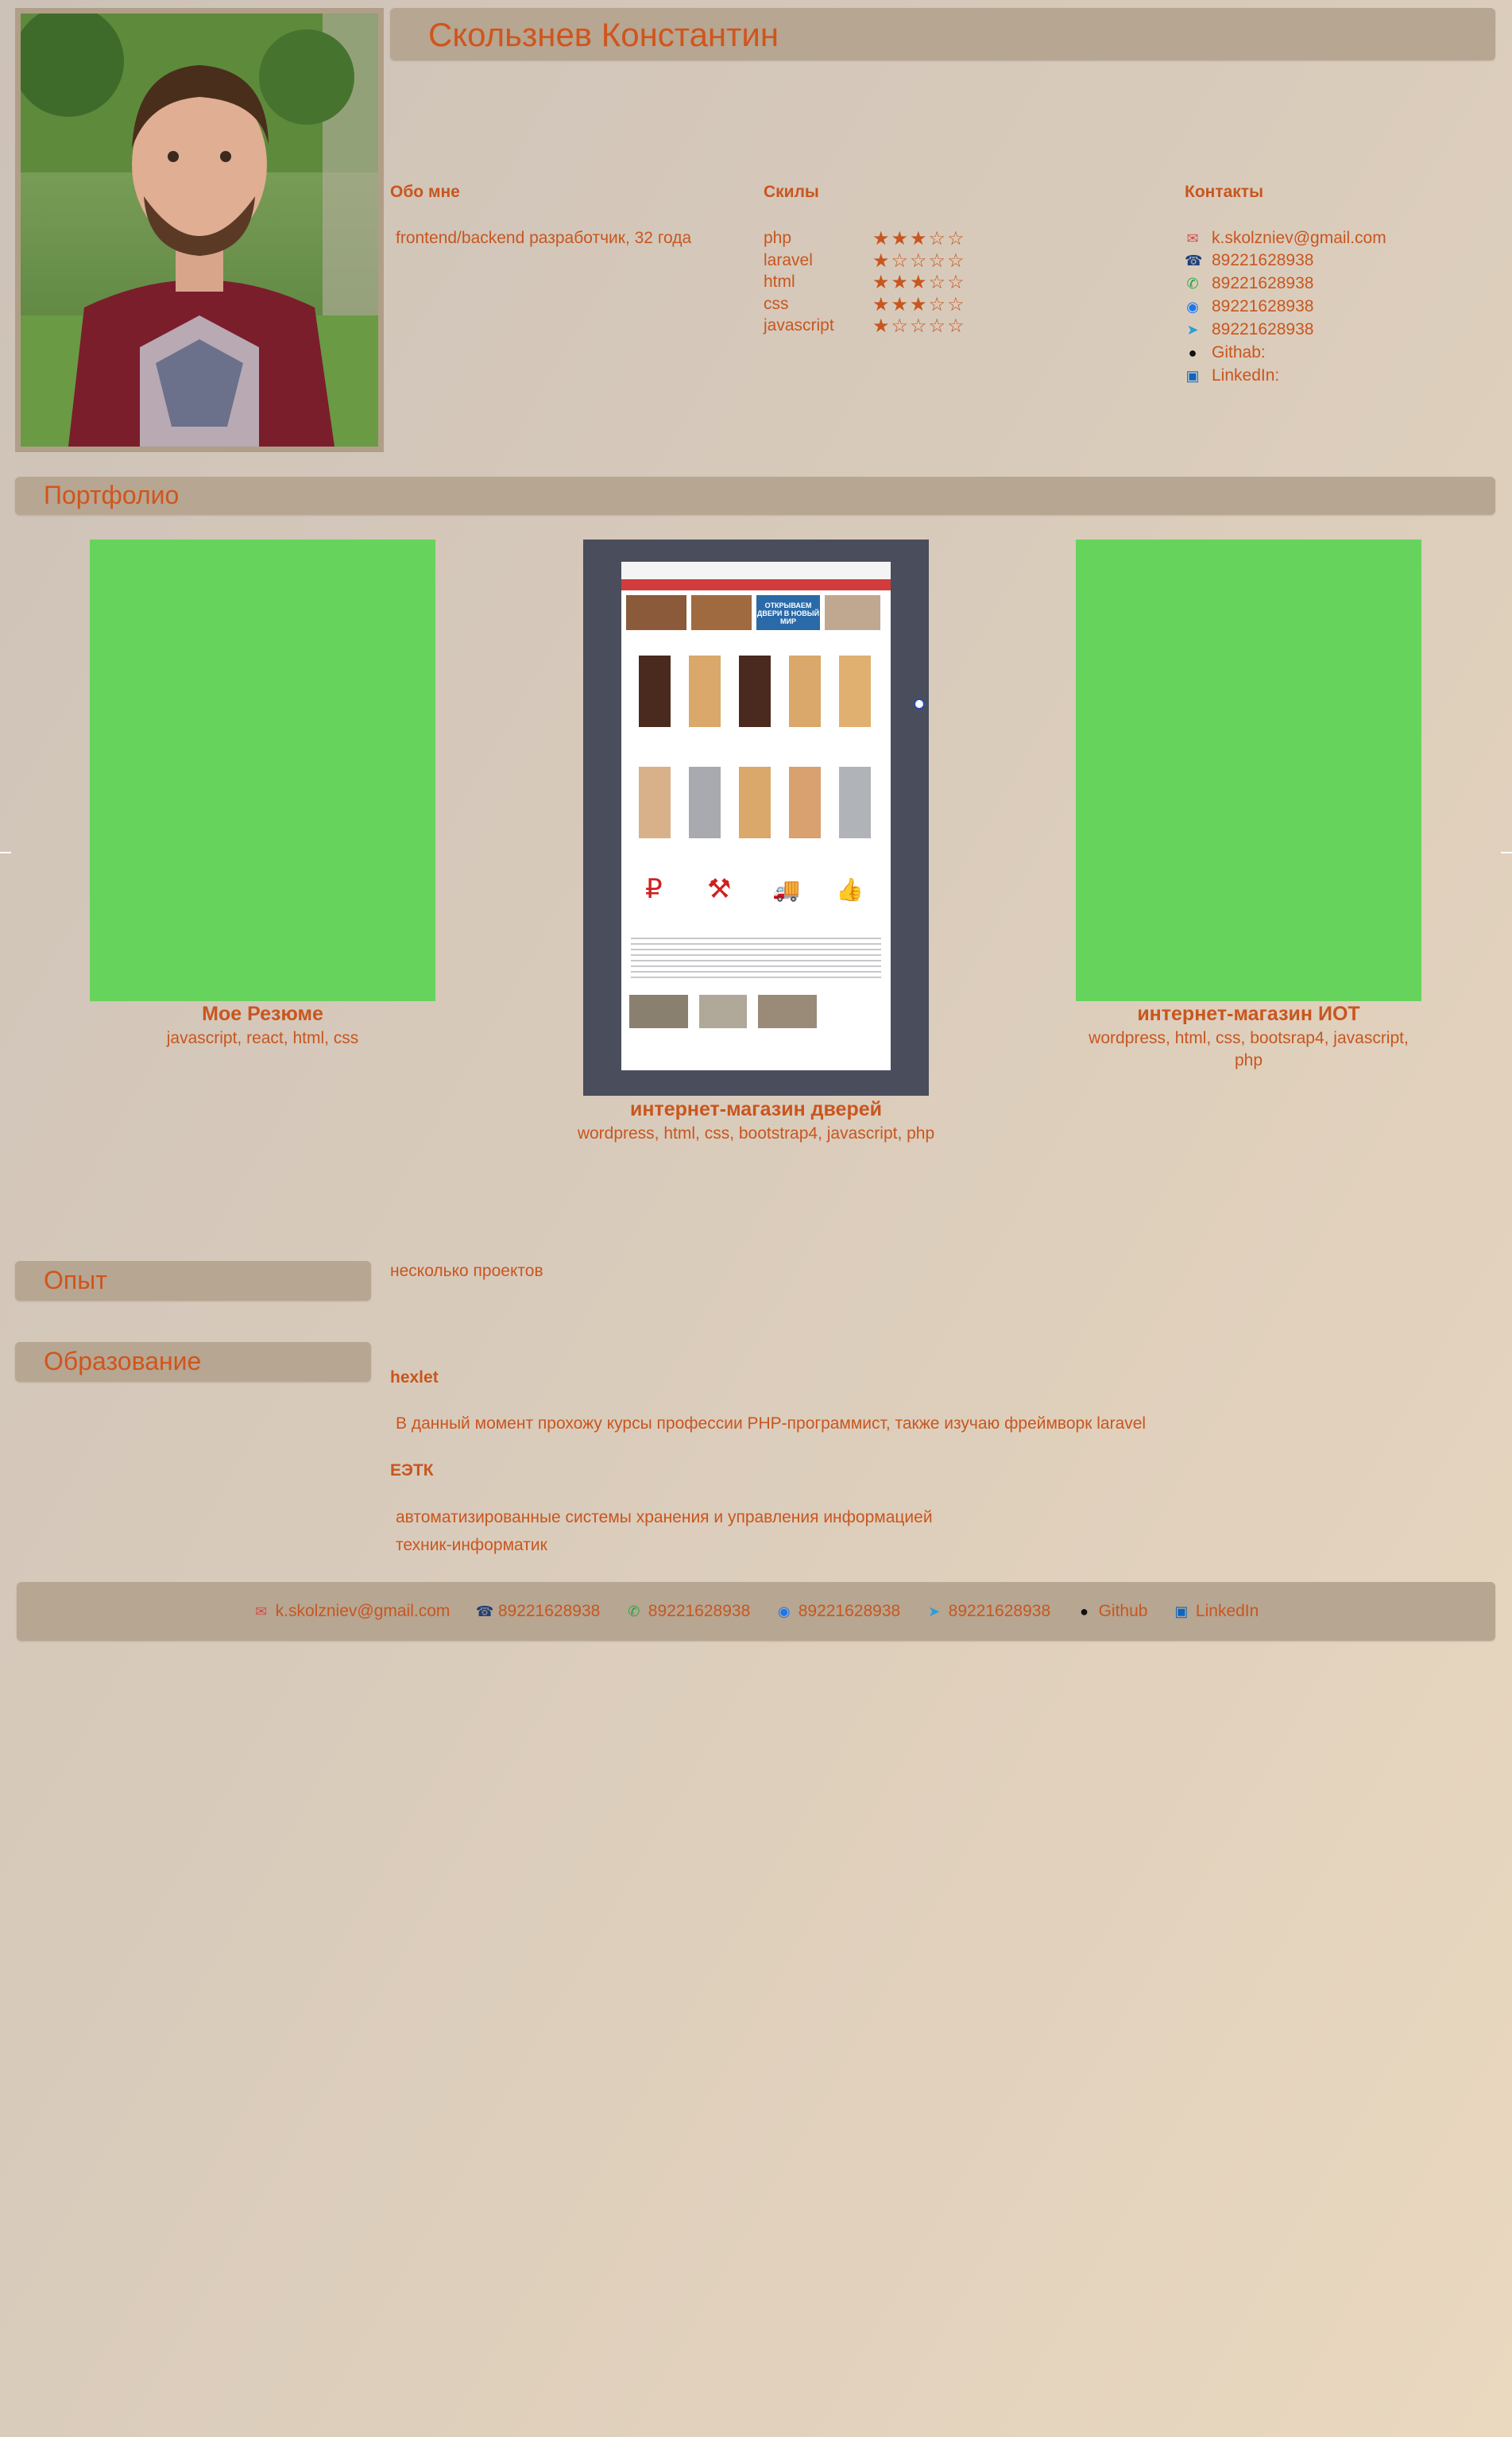  I want to click on footer-messenger: ◉ 89221628938, so click(838, 1611).